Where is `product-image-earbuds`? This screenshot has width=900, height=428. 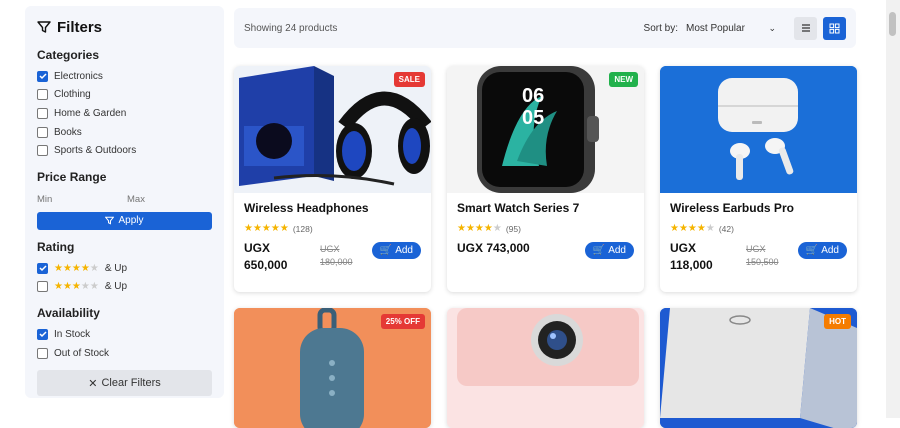
product-image-earbuds is located at coordinates (758, 129).